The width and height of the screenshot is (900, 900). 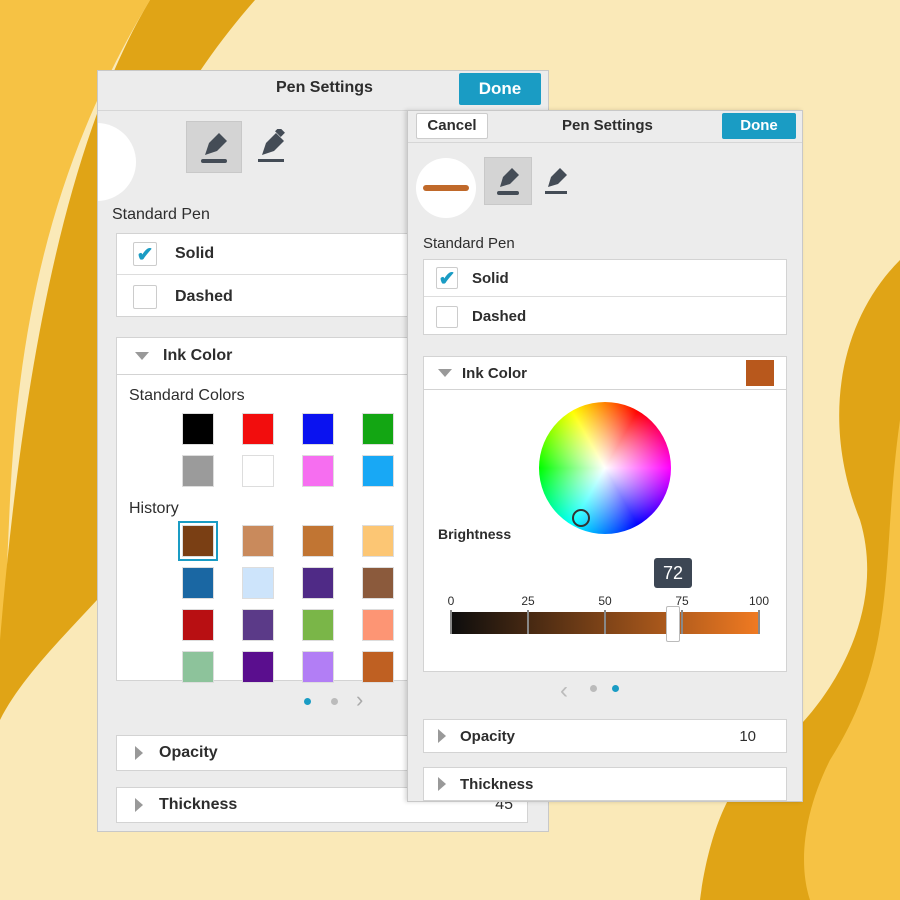 I want to click on brightness-value-tooltip: 72, so click(x=673, y=573).